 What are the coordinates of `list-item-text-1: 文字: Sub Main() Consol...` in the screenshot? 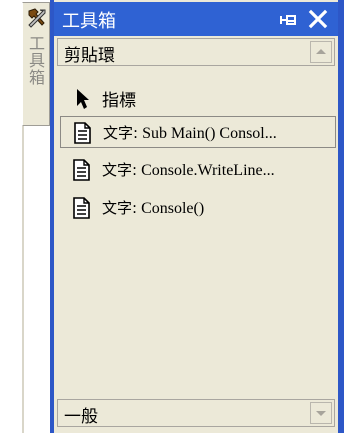 It's located at (198, 132).